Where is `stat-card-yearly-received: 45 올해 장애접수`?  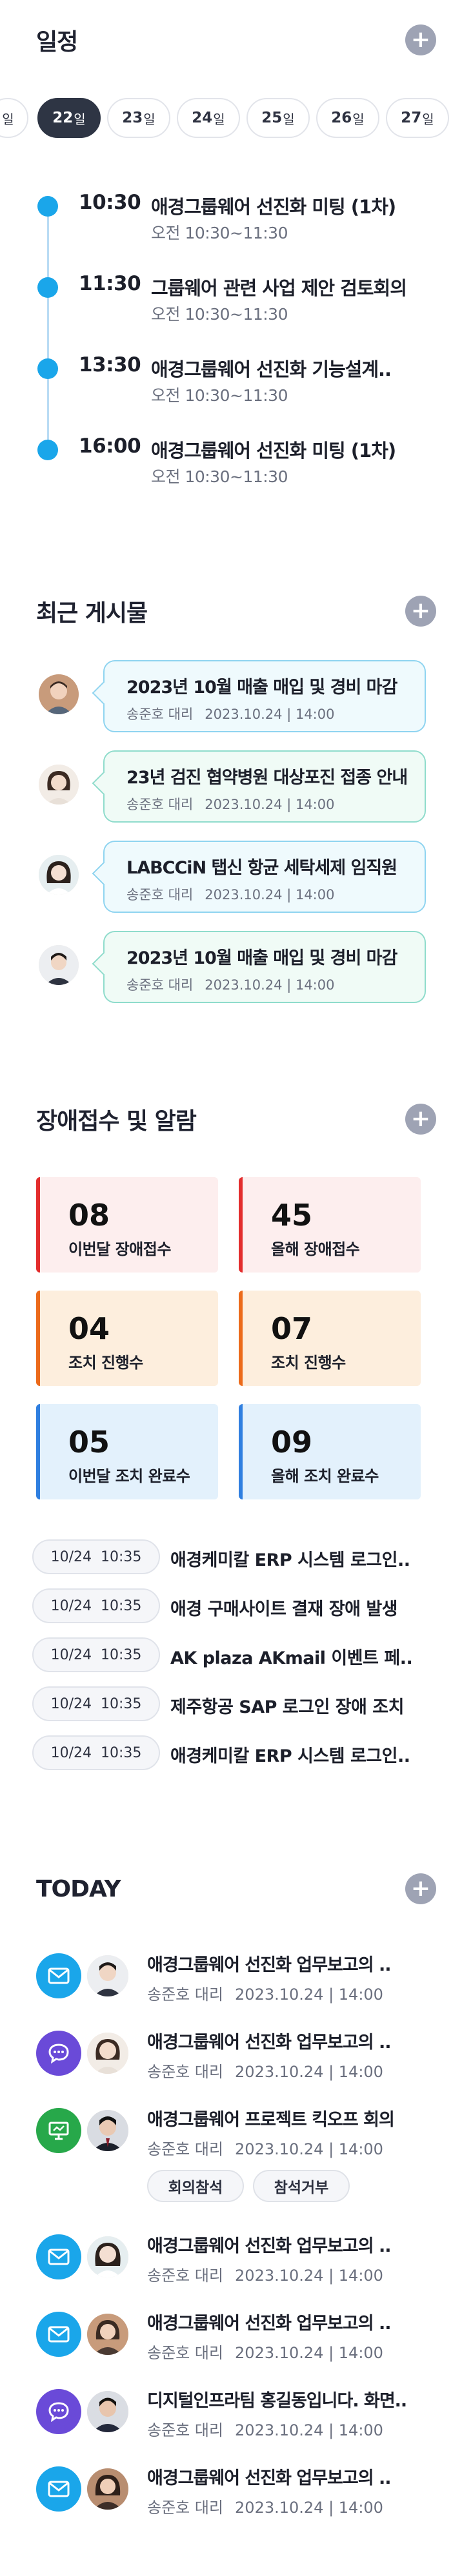 stat-card-yearly-received: 45 올해 장애접수 is located at coordinates (330, 1225).